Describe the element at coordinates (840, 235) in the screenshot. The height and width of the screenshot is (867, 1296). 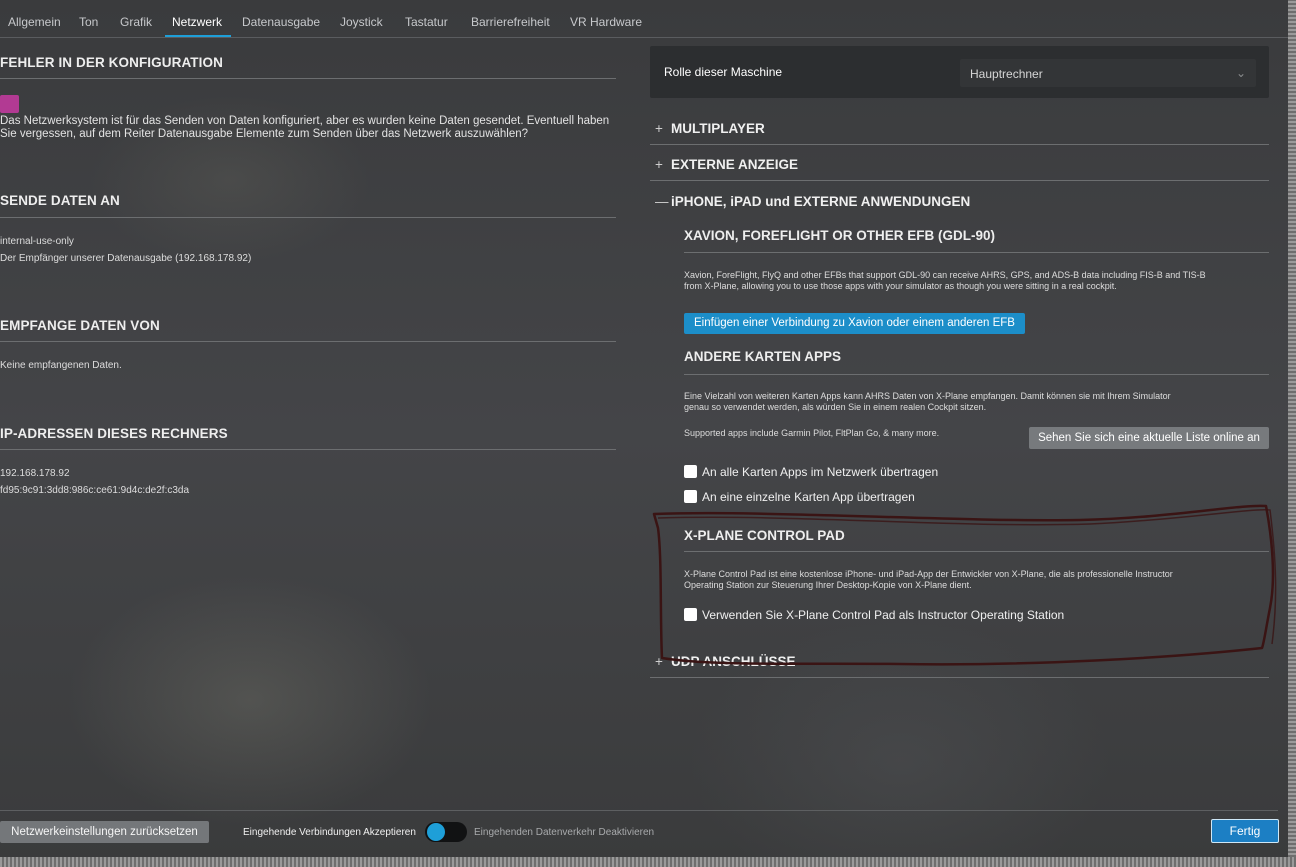
I see `xavion-title: XAVION, FOREFLIGHT OR OTHER EFB (GDL-90)` at that location.